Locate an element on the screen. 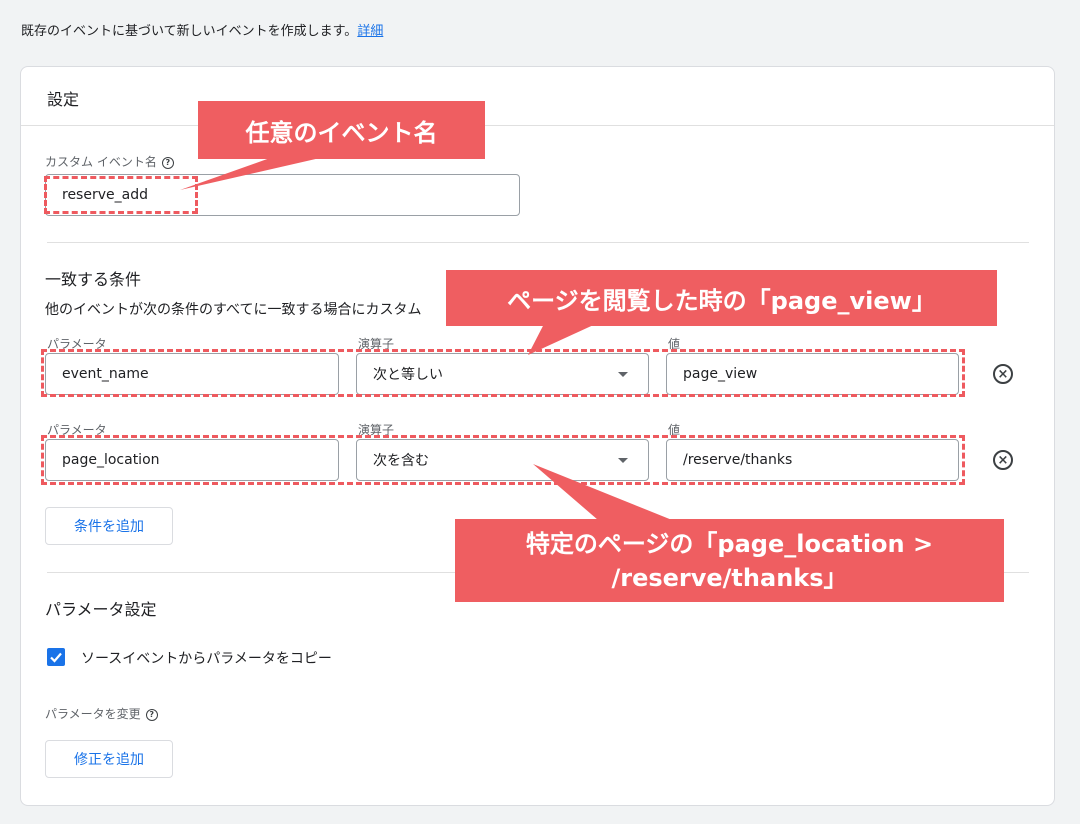 The width and height of the screenshot is (1080, 824). annotation-banner: ページを閲覧した時の「page_view」 is located at coordinates (721, 298).